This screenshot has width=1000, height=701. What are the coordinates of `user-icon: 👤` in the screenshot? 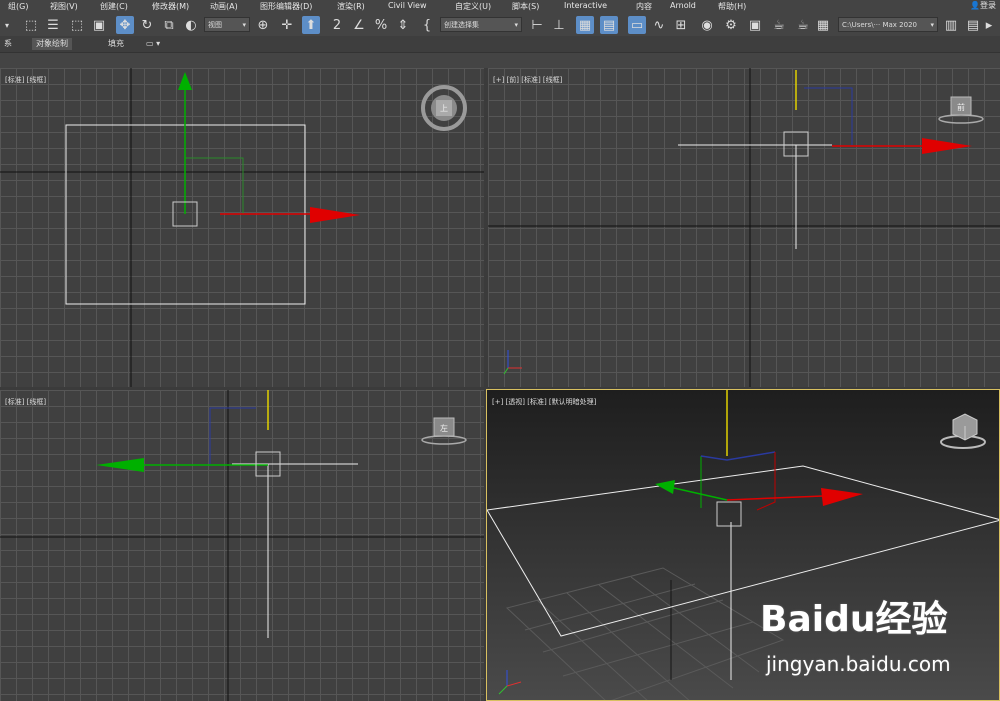 It's located at (975, 5).